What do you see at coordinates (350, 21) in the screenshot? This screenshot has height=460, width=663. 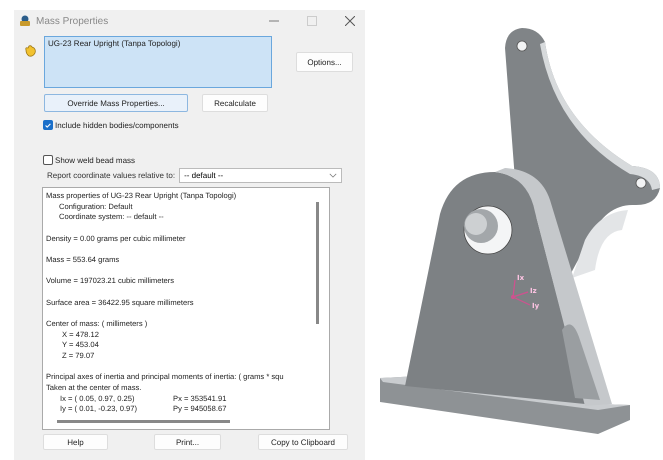 I see `close-icon` at bounding box center [350, 21].